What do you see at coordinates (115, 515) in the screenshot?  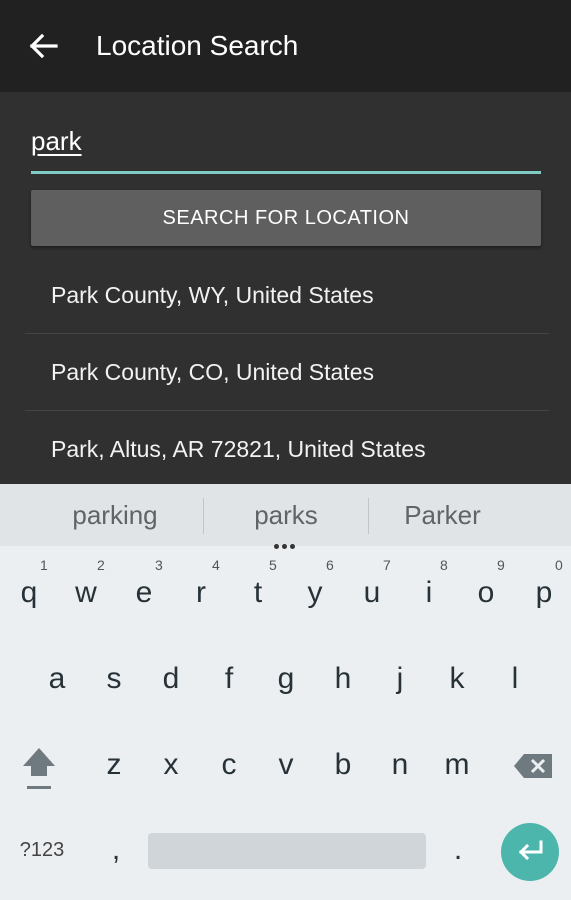 I see `suggestion-parking: parking` at bounding box center [115, 515].